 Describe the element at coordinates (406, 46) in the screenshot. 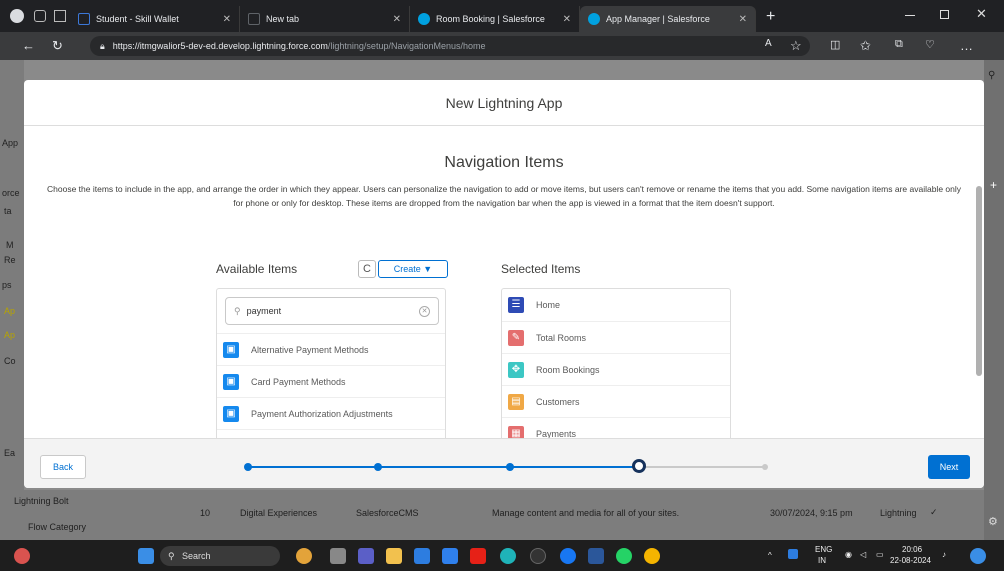

I see `url-path: /lightning/setup/NavigationMenus/home` at that location.